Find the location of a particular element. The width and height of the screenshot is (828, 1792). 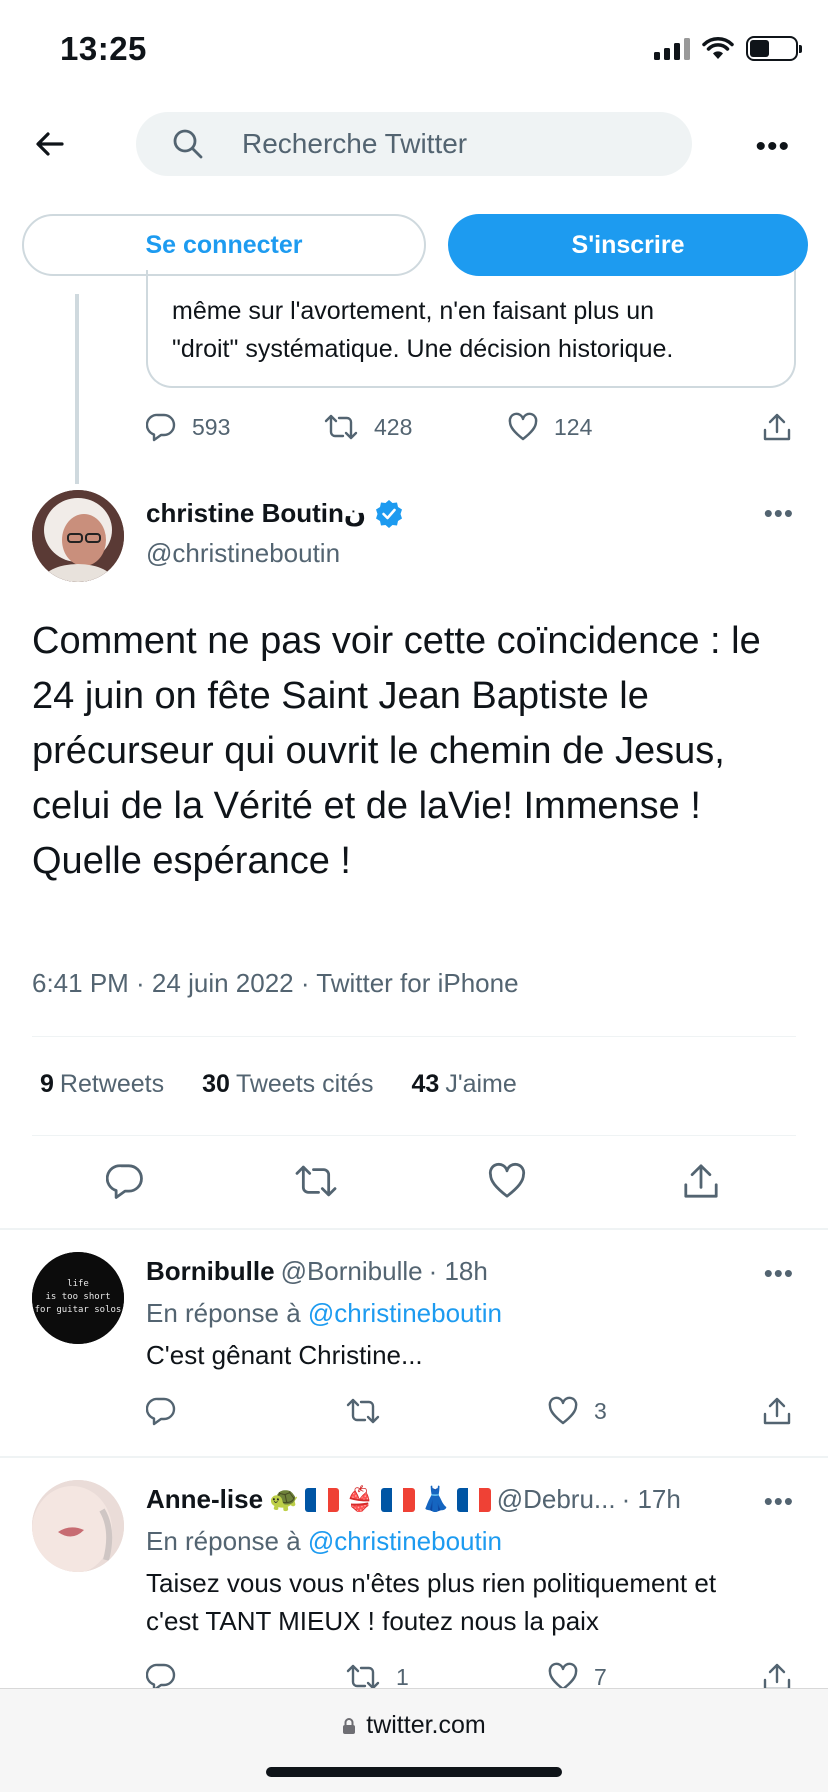

svg-text: for guitar solos is located at coordinates (78, 1310).